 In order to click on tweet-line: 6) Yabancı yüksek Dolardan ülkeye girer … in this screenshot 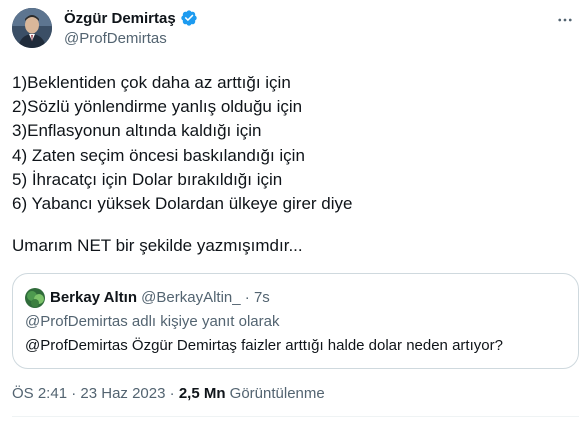, I will do `click(182, 204)`.